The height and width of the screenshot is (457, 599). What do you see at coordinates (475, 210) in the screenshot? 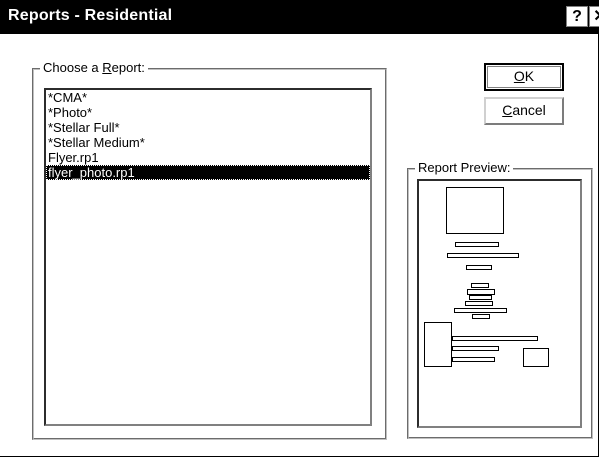
I see `preview-photo-box` at bounding box center [475, 210].